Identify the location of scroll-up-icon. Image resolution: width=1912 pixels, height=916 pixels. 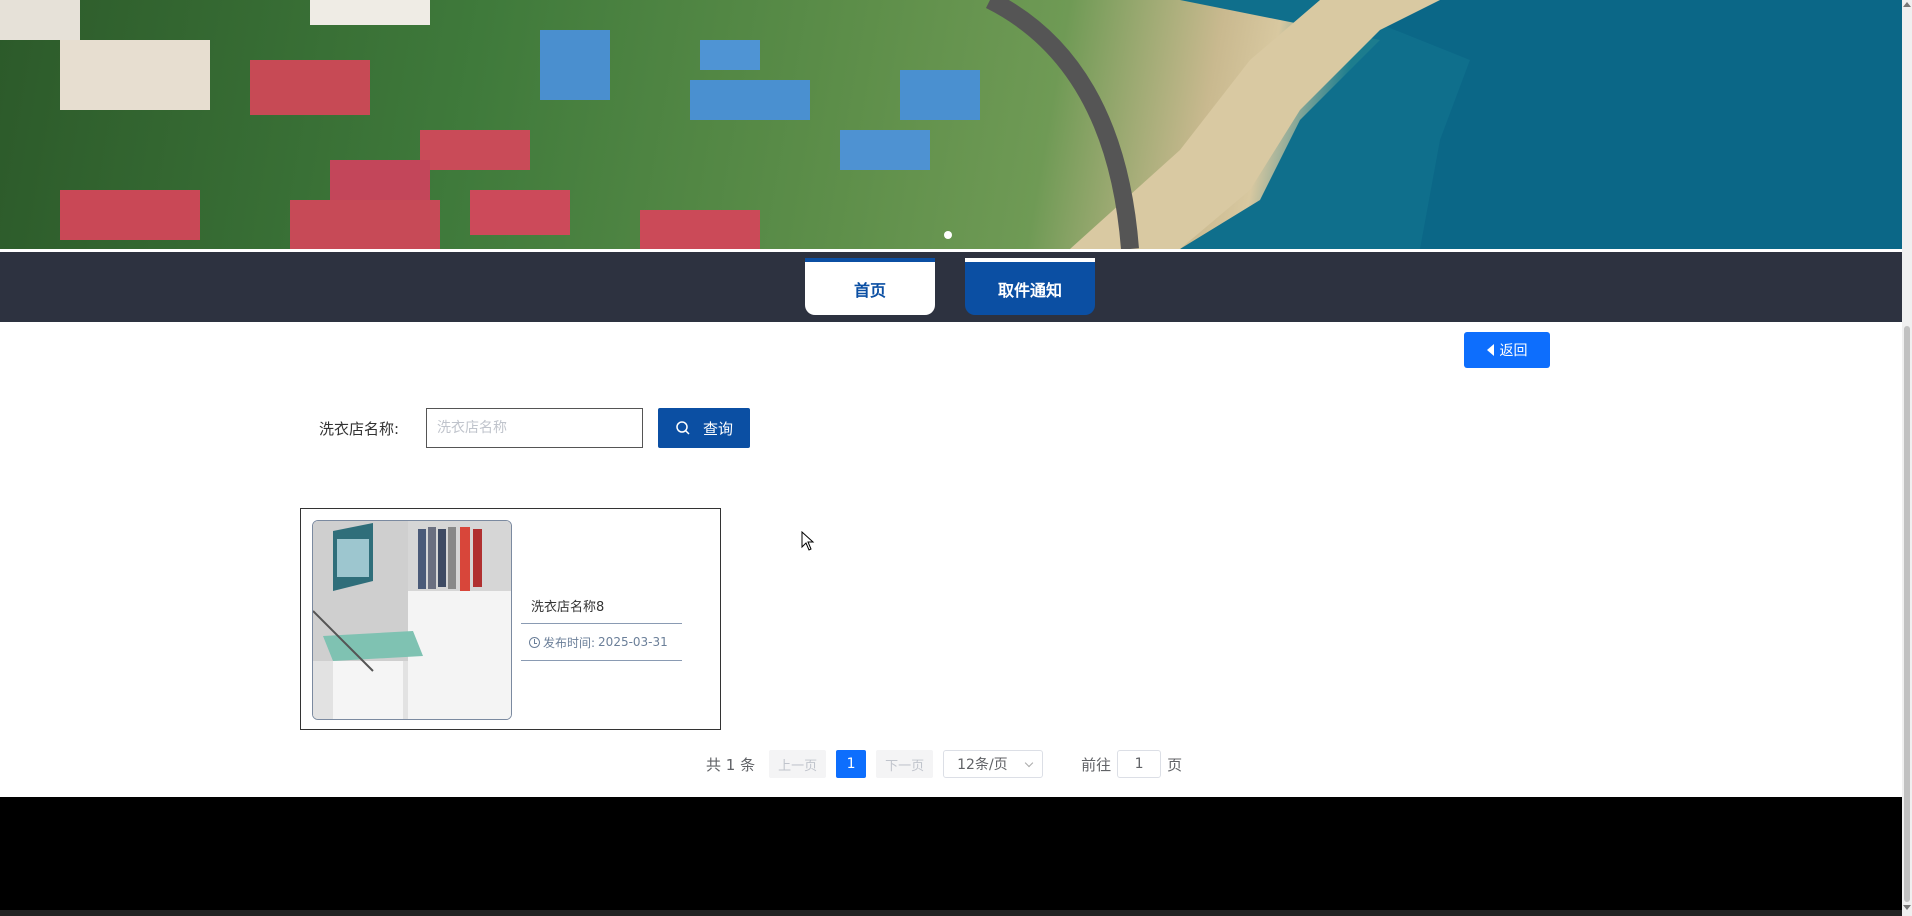
(1907, 4).